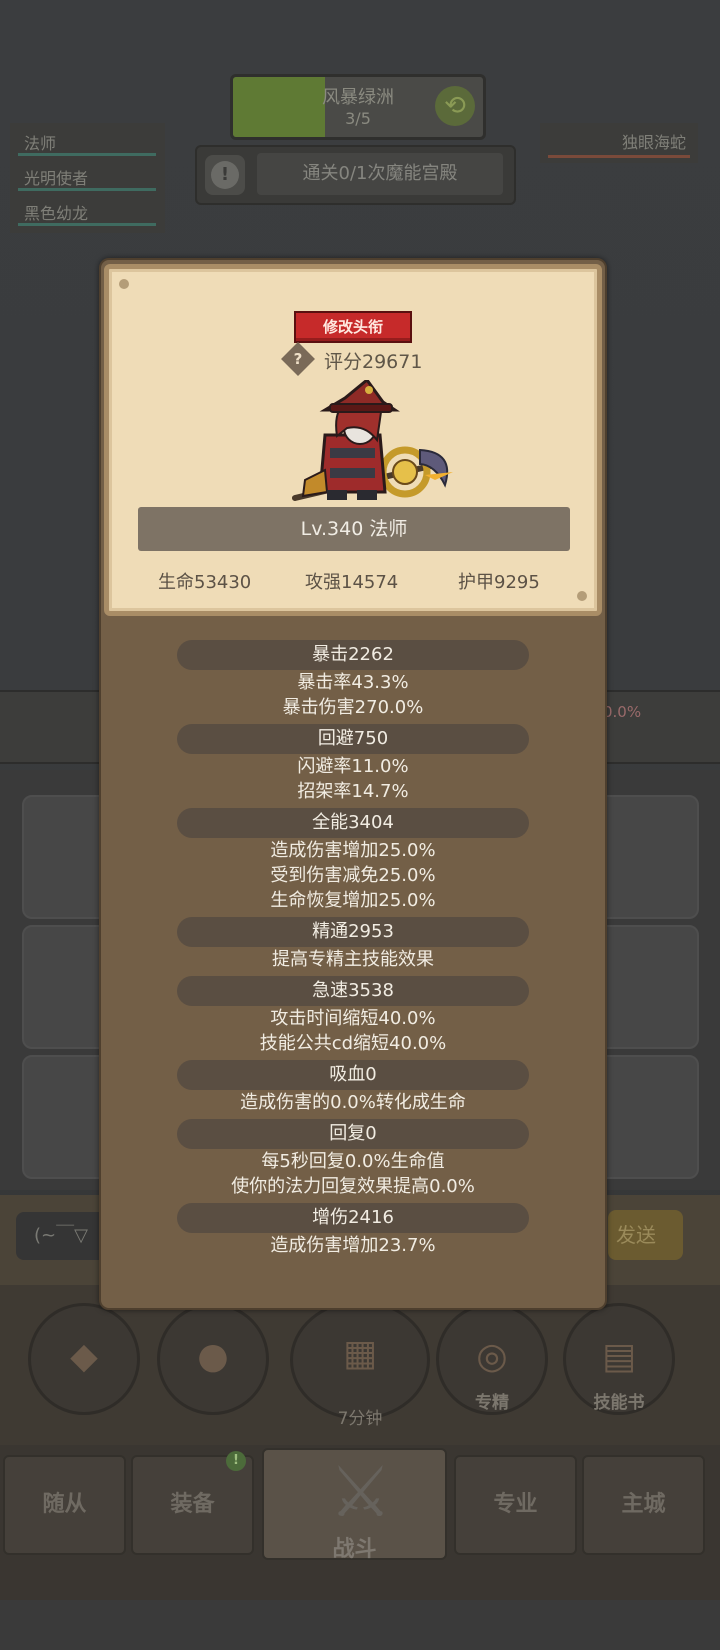 The width and height of the screenshot is (720, 1650). What do you see at coordinates (619, 1403) in the screenshot?
I see `skillbook-label: 技能书` at bounding box center [619, 1403].